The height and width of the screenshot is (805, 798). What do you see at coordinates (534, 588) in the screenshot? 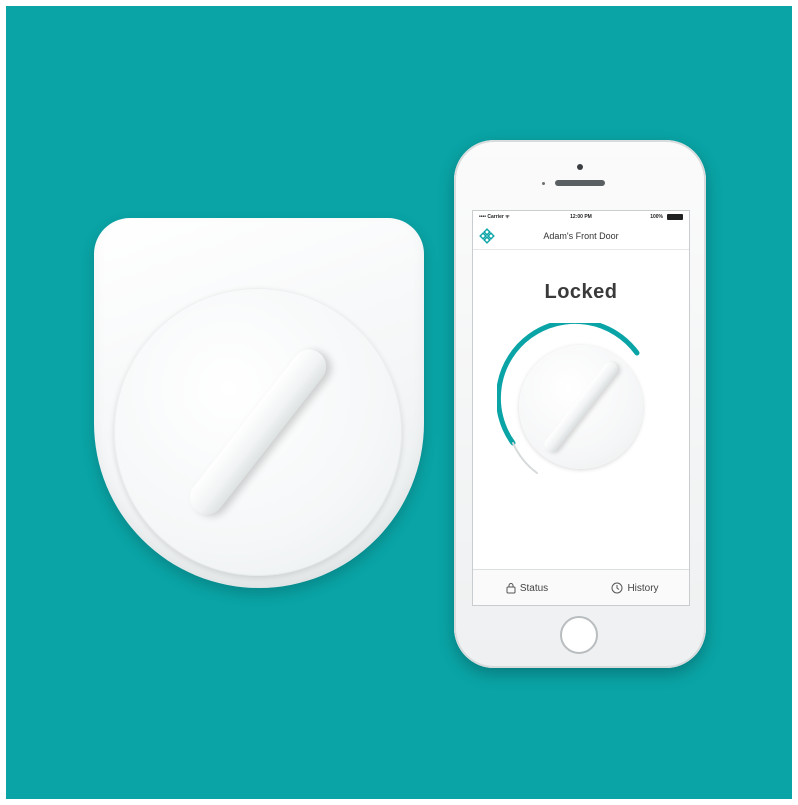
I see `tab-status-label: Status` at bounding box center [534, 588].